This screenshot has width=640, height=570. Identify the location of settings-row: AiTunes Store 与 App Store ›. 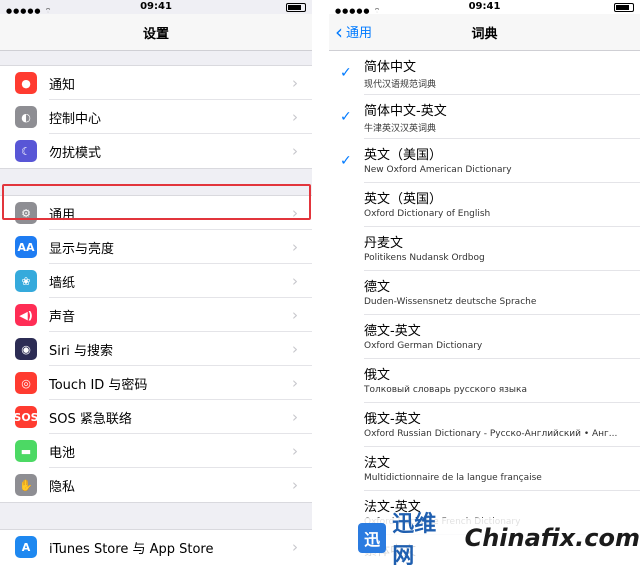
(156, 544).